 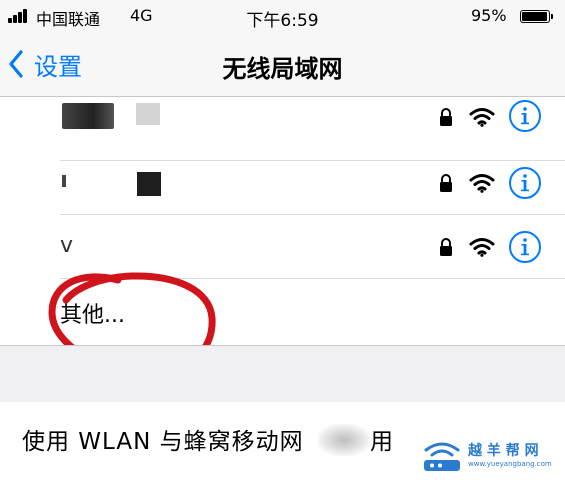 What do you see at coordinates (503, 451) in the screenshot?
I see `watermark-text: 越 羊 帮 网` at bounding box center [503, 451].